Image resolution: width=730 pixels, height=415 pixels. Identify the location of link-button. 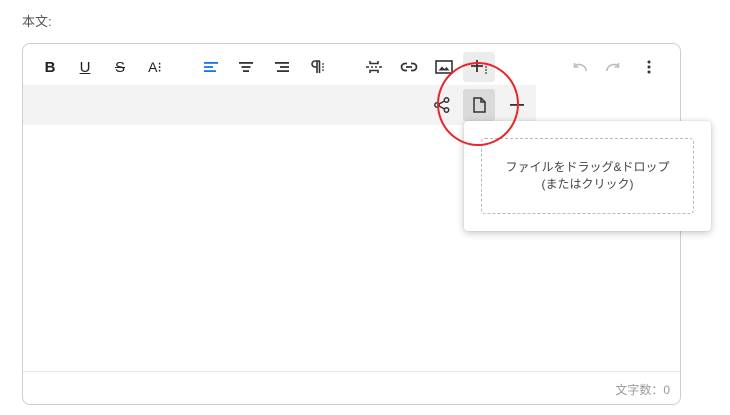
(409, 67).